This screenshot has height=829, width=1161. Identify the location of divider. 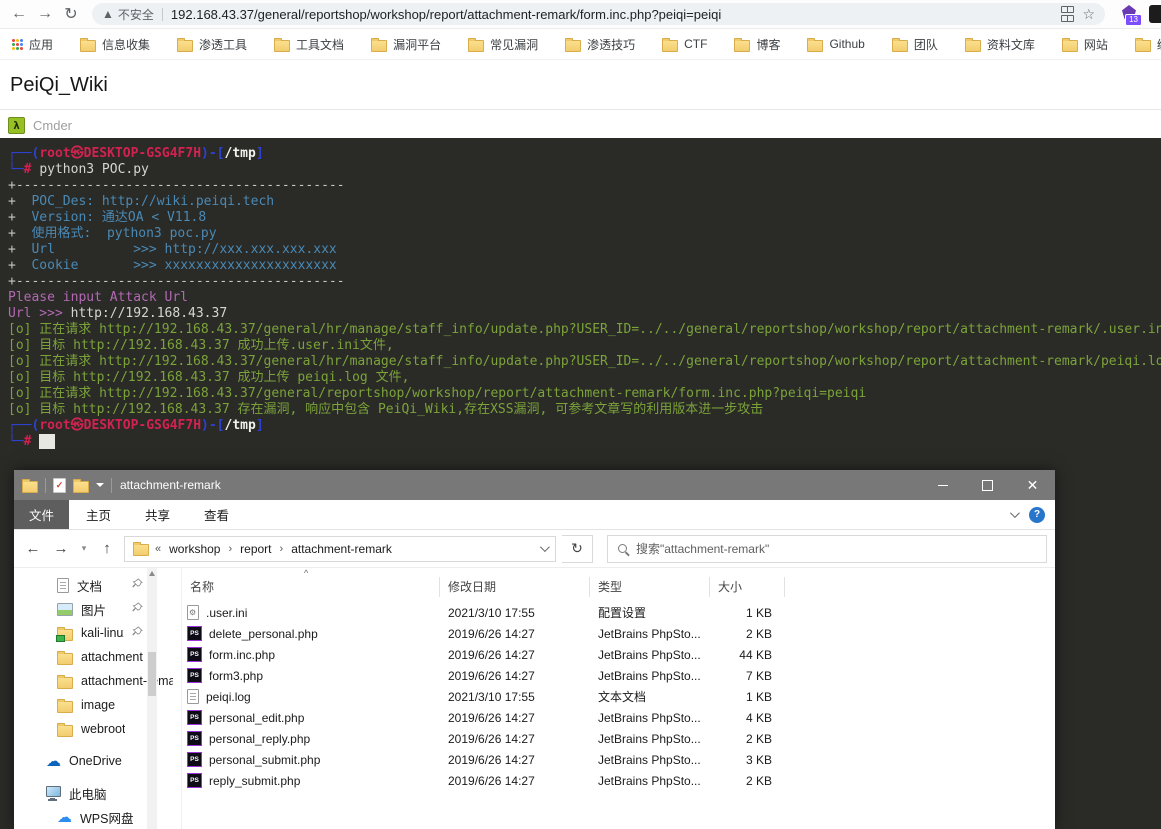
(162, 14).